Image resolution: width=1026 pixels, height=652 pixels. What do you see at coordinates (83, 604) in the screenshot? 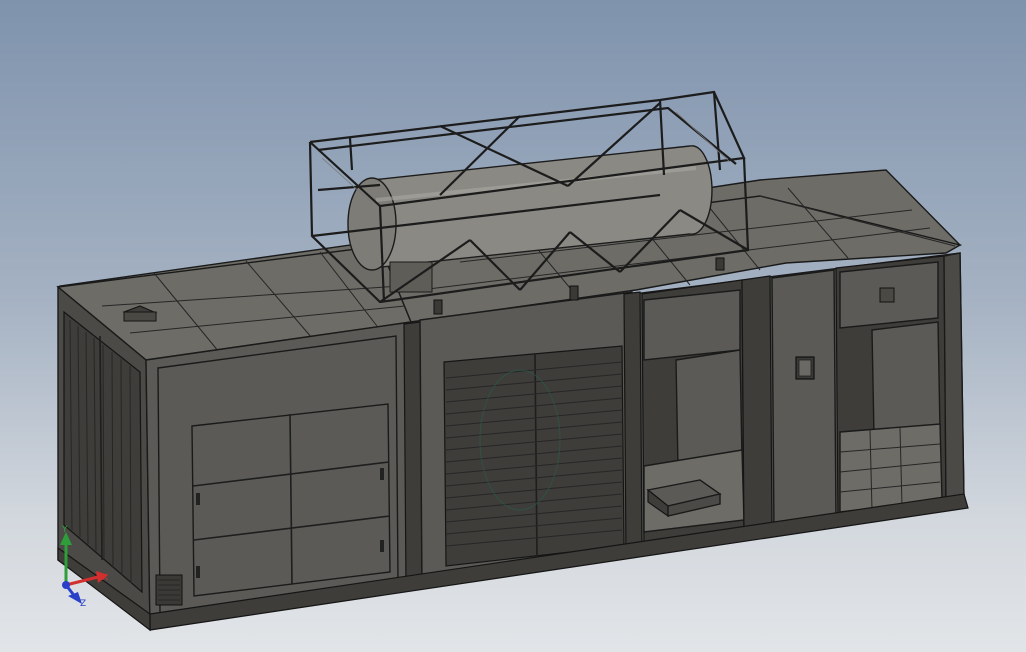
I see `z-axis-label: Z` at bounding box center [83, 604].